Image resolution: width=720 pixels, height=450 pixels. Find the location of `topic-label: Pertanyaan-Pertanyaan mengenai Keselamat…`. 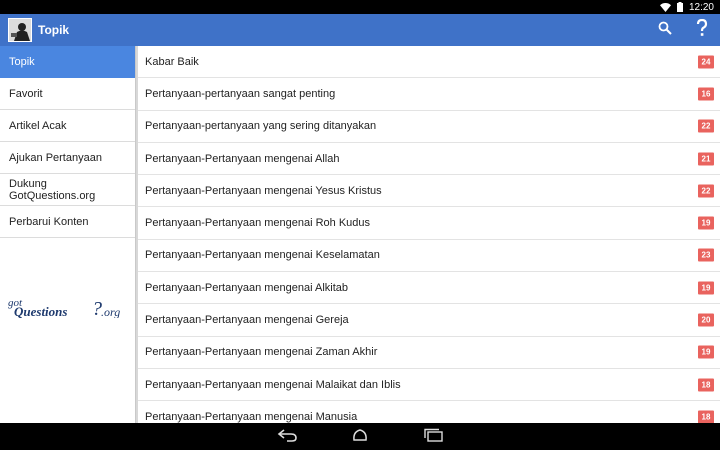

topic-label: Pertanyaan-Pertanyaan mengenai Keselamat… is located at coordinates (262, 255).